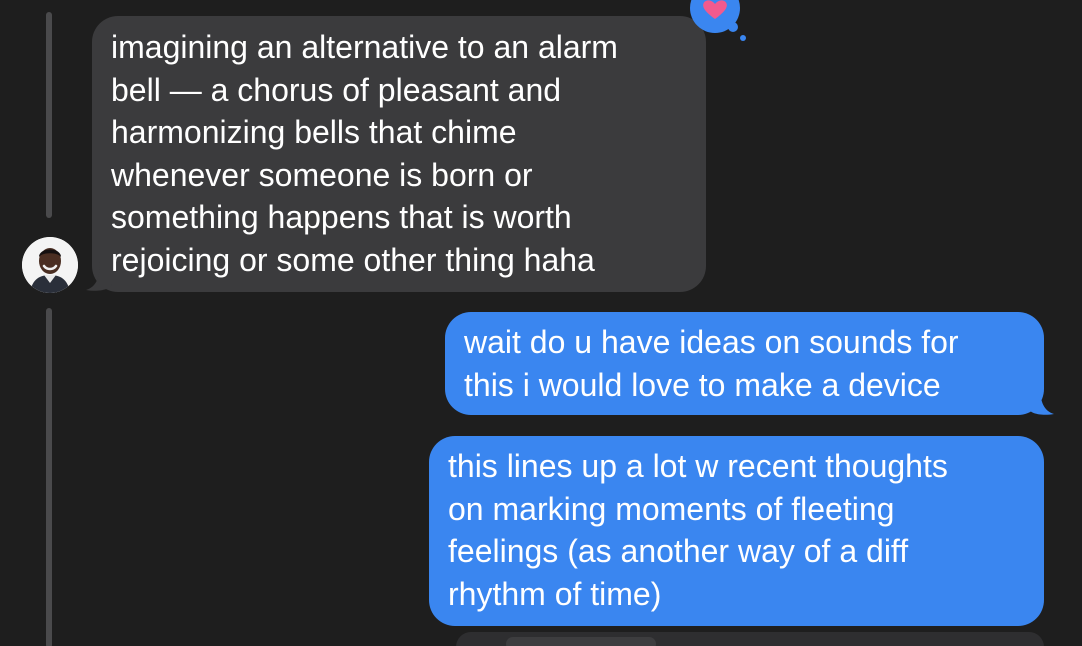 The height and width of the screenshot is (646, 1082). I want to click on avatar, so click(50, 265).